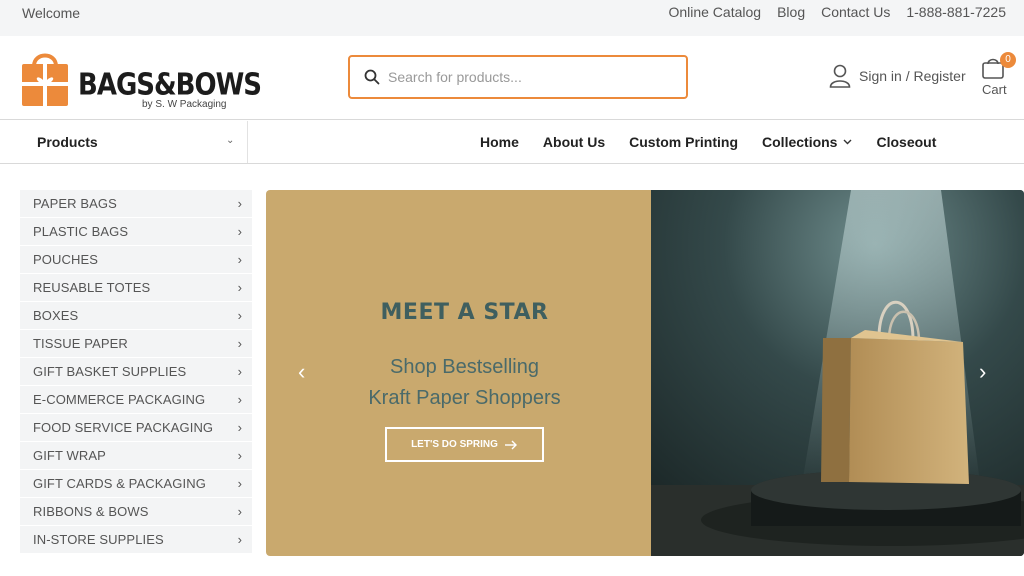 This screenshot has width=1024, height=576. I want to click on brand-name: BAGS&BOWS, so click(170, 85).